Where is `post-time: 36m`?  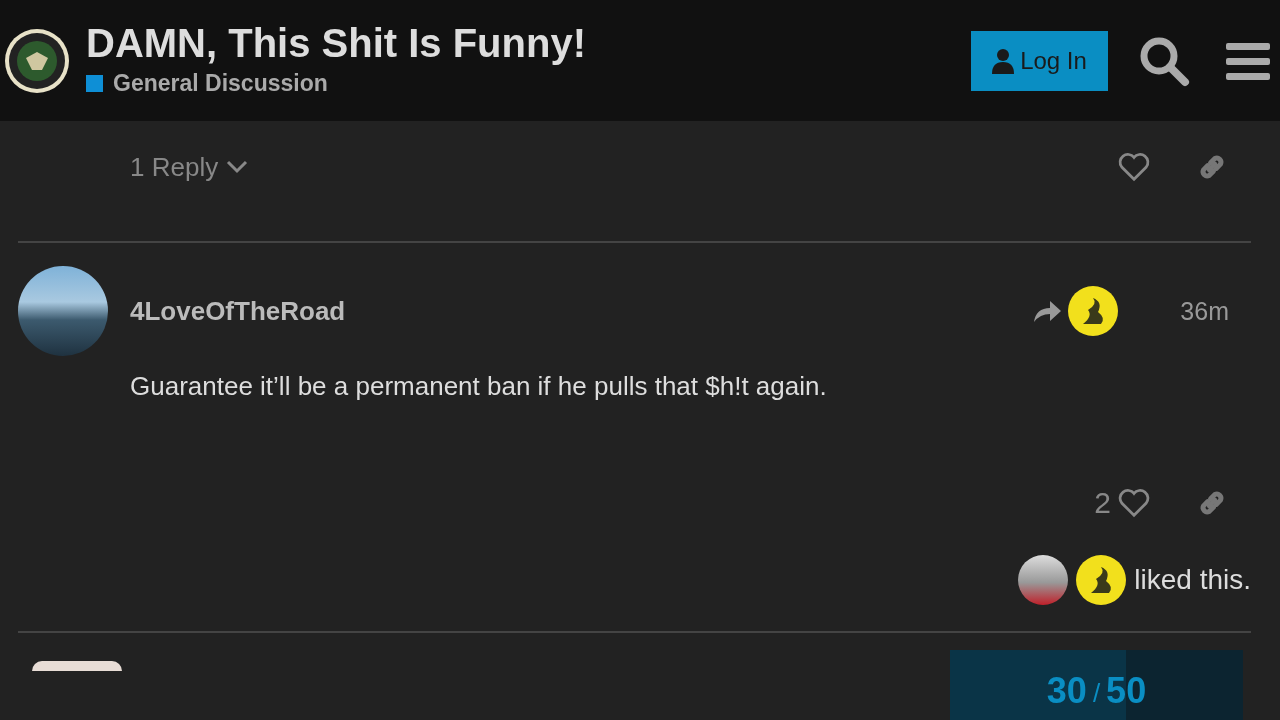 post-time: 36m is located at coordinates (1204, 311).